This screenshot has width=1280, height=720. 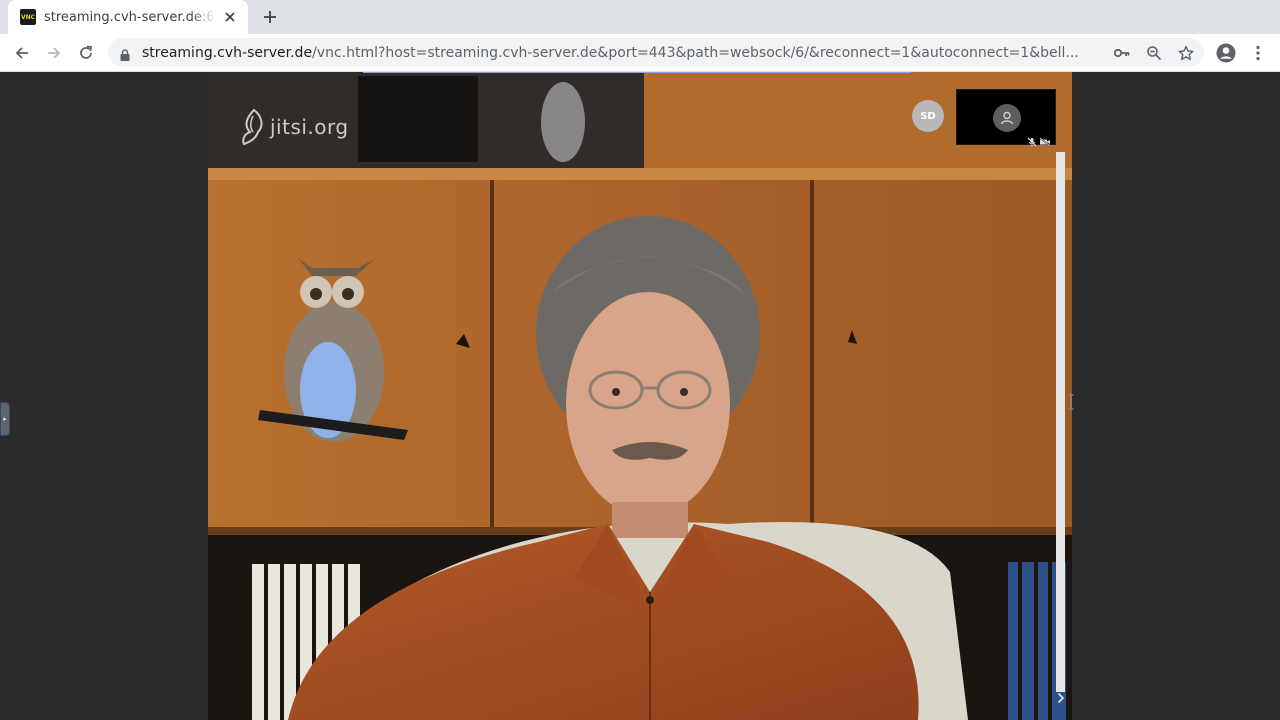 I want to click on bookmark-star-icon, so click(x=1186, y=53).